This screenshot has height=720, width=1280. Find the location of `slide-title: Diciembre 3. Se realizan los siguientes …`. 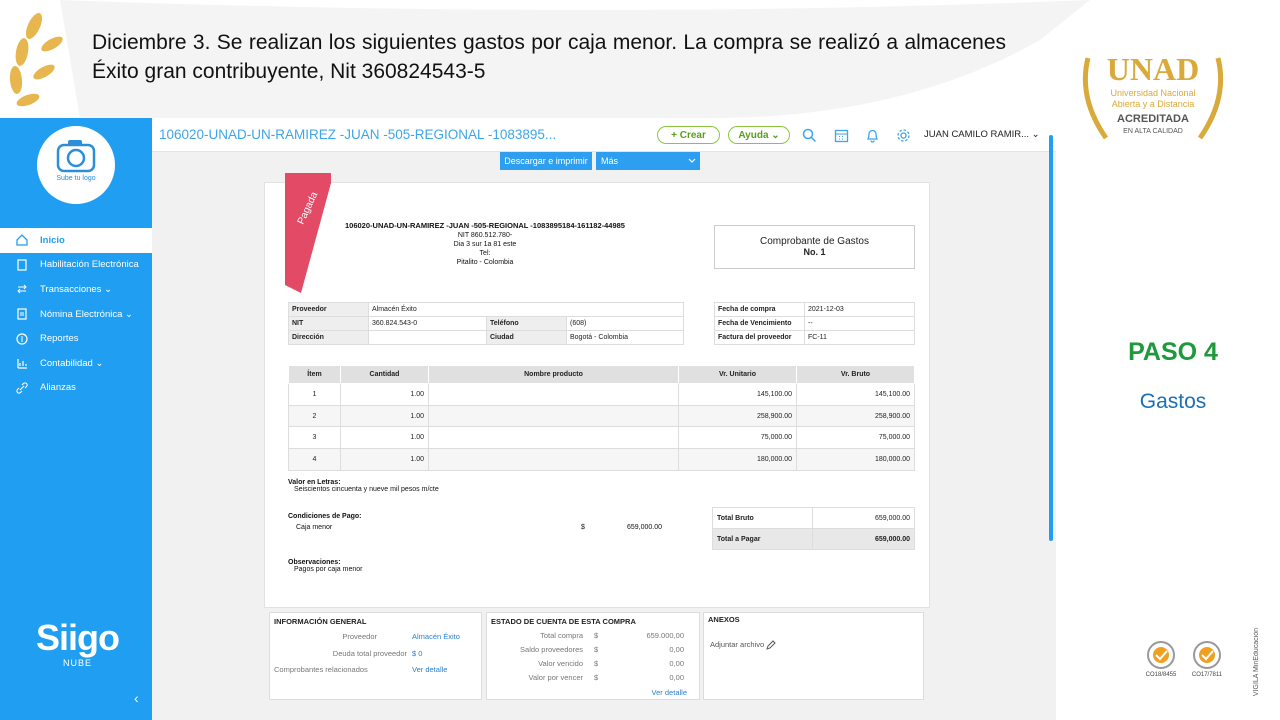

slide-title: Diciembre 3. Se realizan los siguientes … is located at coordinates (549, 57).